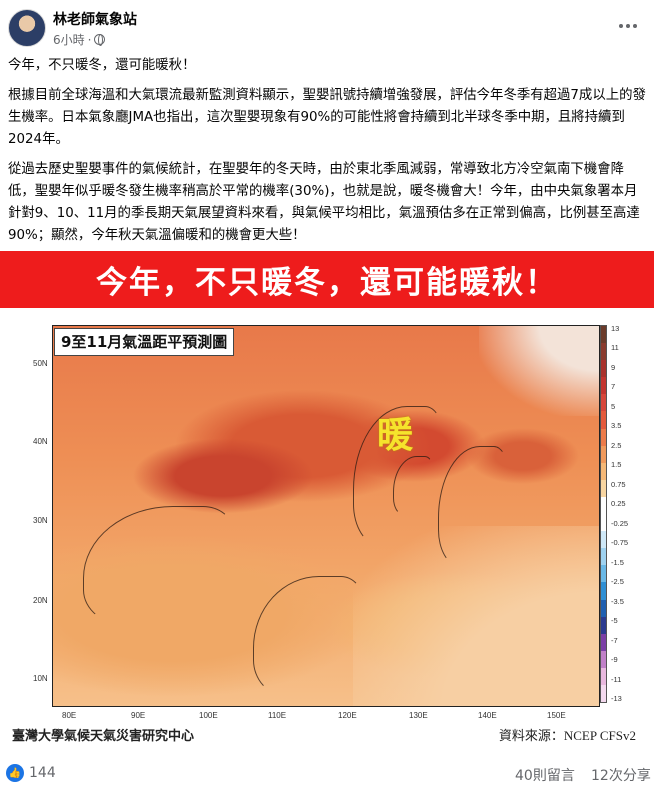 Image resolution: width=654 pixels, height=794 pixels. Describe the element at coordinates (616, 679) in the screenshot. I see `legend-tick-label: -11` at that location.